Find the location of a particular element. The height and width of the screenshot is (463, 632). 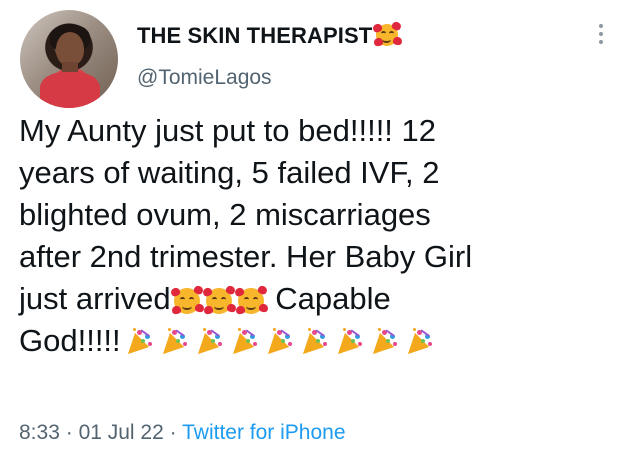

display-name-text: THE SKIN THERAPIST is located at coordinates (254, 35).